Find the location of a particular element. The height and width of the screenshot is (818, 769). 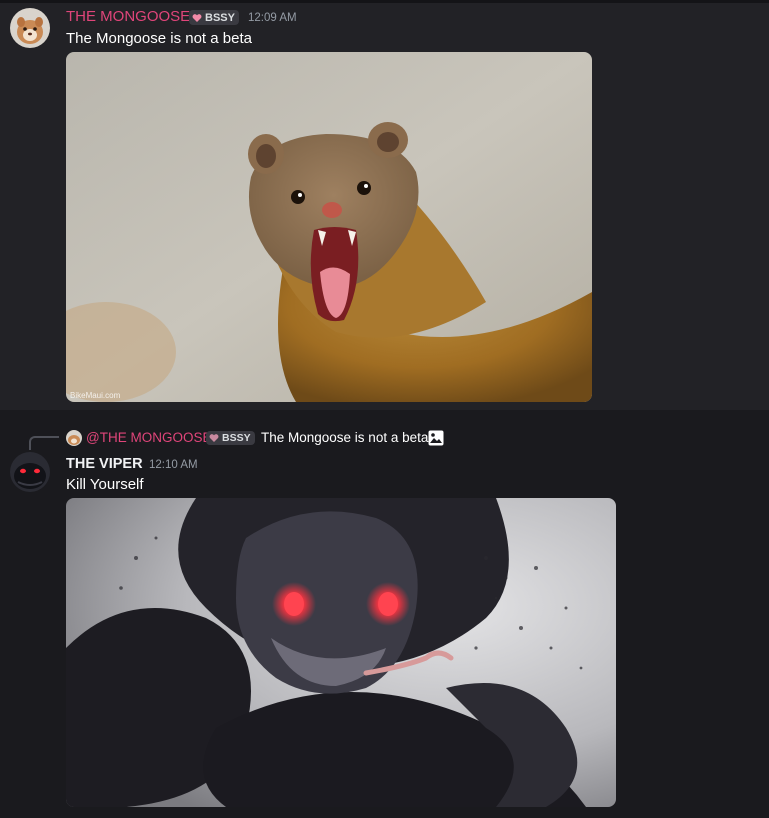

reply-avatar is located at coordinates (74, 438).